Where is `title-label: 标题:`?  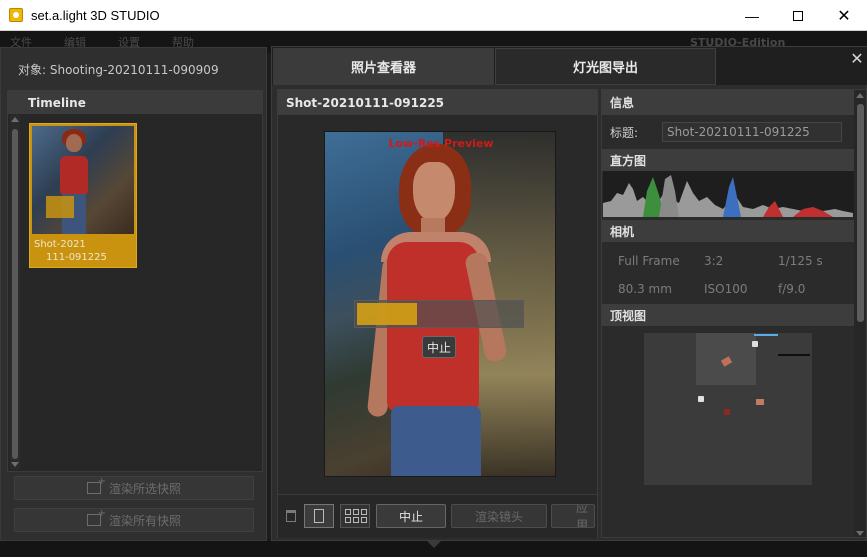
title-label: 标题: is located at coordinates (624, 132).